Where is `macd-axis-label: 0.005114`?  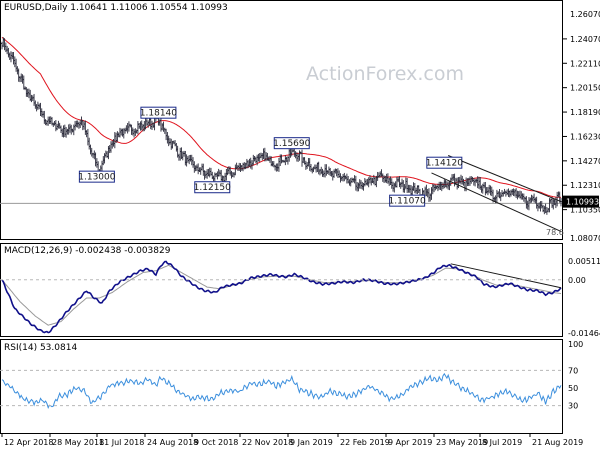
macd-axis-label: 0.005114 is located at coordinates (584, 261).